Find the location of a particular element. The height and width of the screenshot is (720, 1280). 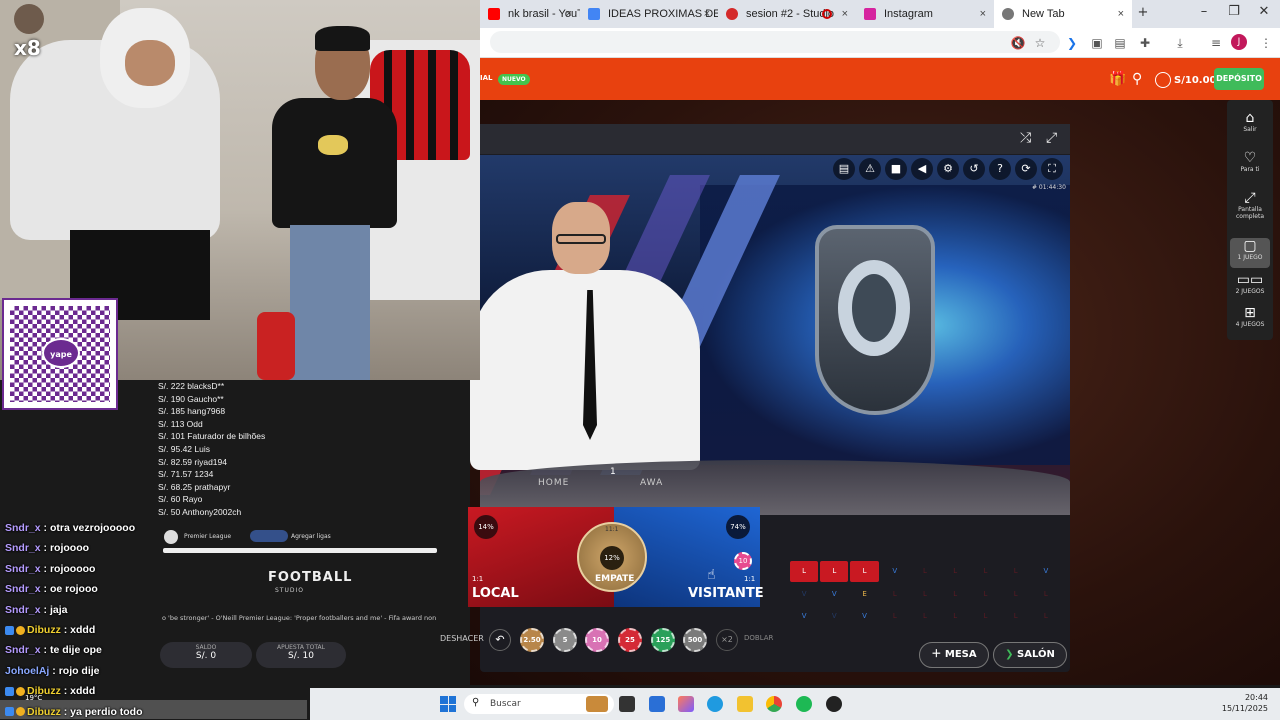

chip-0: 2.50 is located at coordinates (532, 640).